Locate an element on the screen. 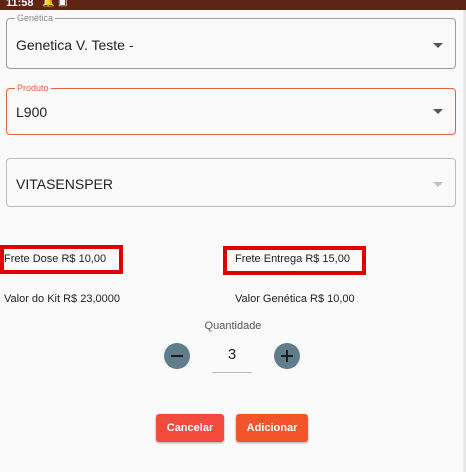 This screenshot has width=466, height=472. quantidade-label: Quantidade is located at coordinates (233, 326).